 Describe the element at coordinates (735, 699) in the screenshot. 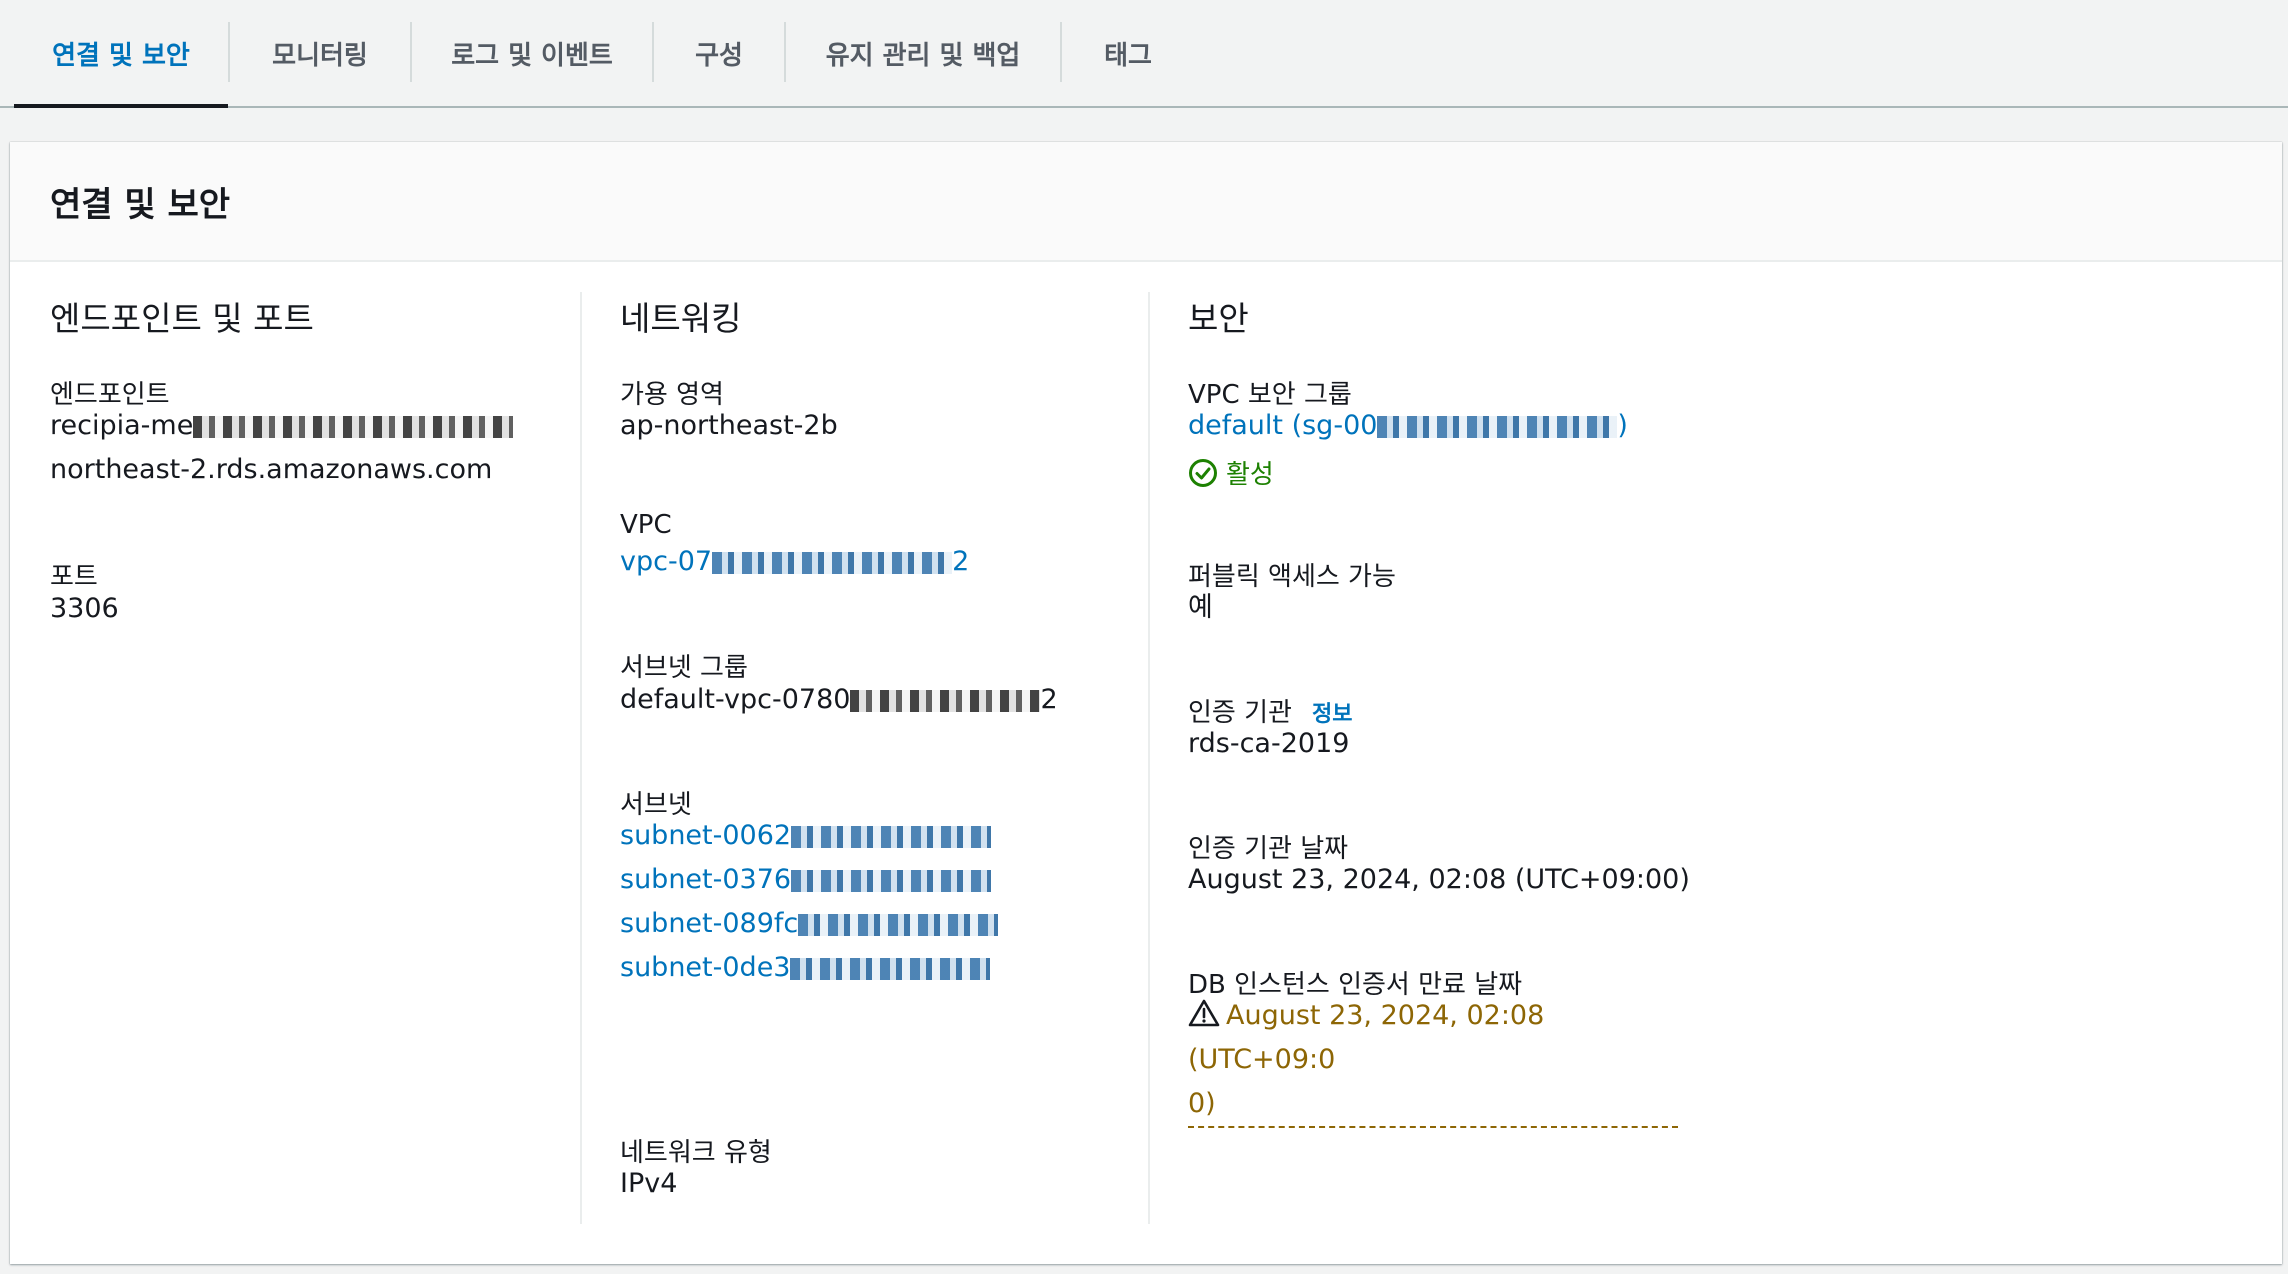

I see `subnet-group-prefix: default-vpc-0780` at that location.